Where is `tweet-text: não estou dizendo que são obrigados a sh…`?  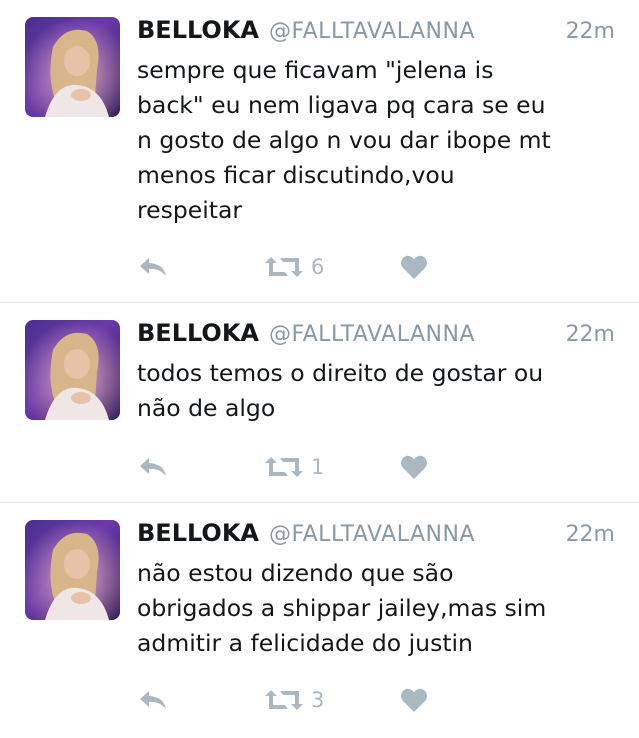 tweet-text: não estou dizendo que são obrigados a sh… is located at coordinates (342, 608).